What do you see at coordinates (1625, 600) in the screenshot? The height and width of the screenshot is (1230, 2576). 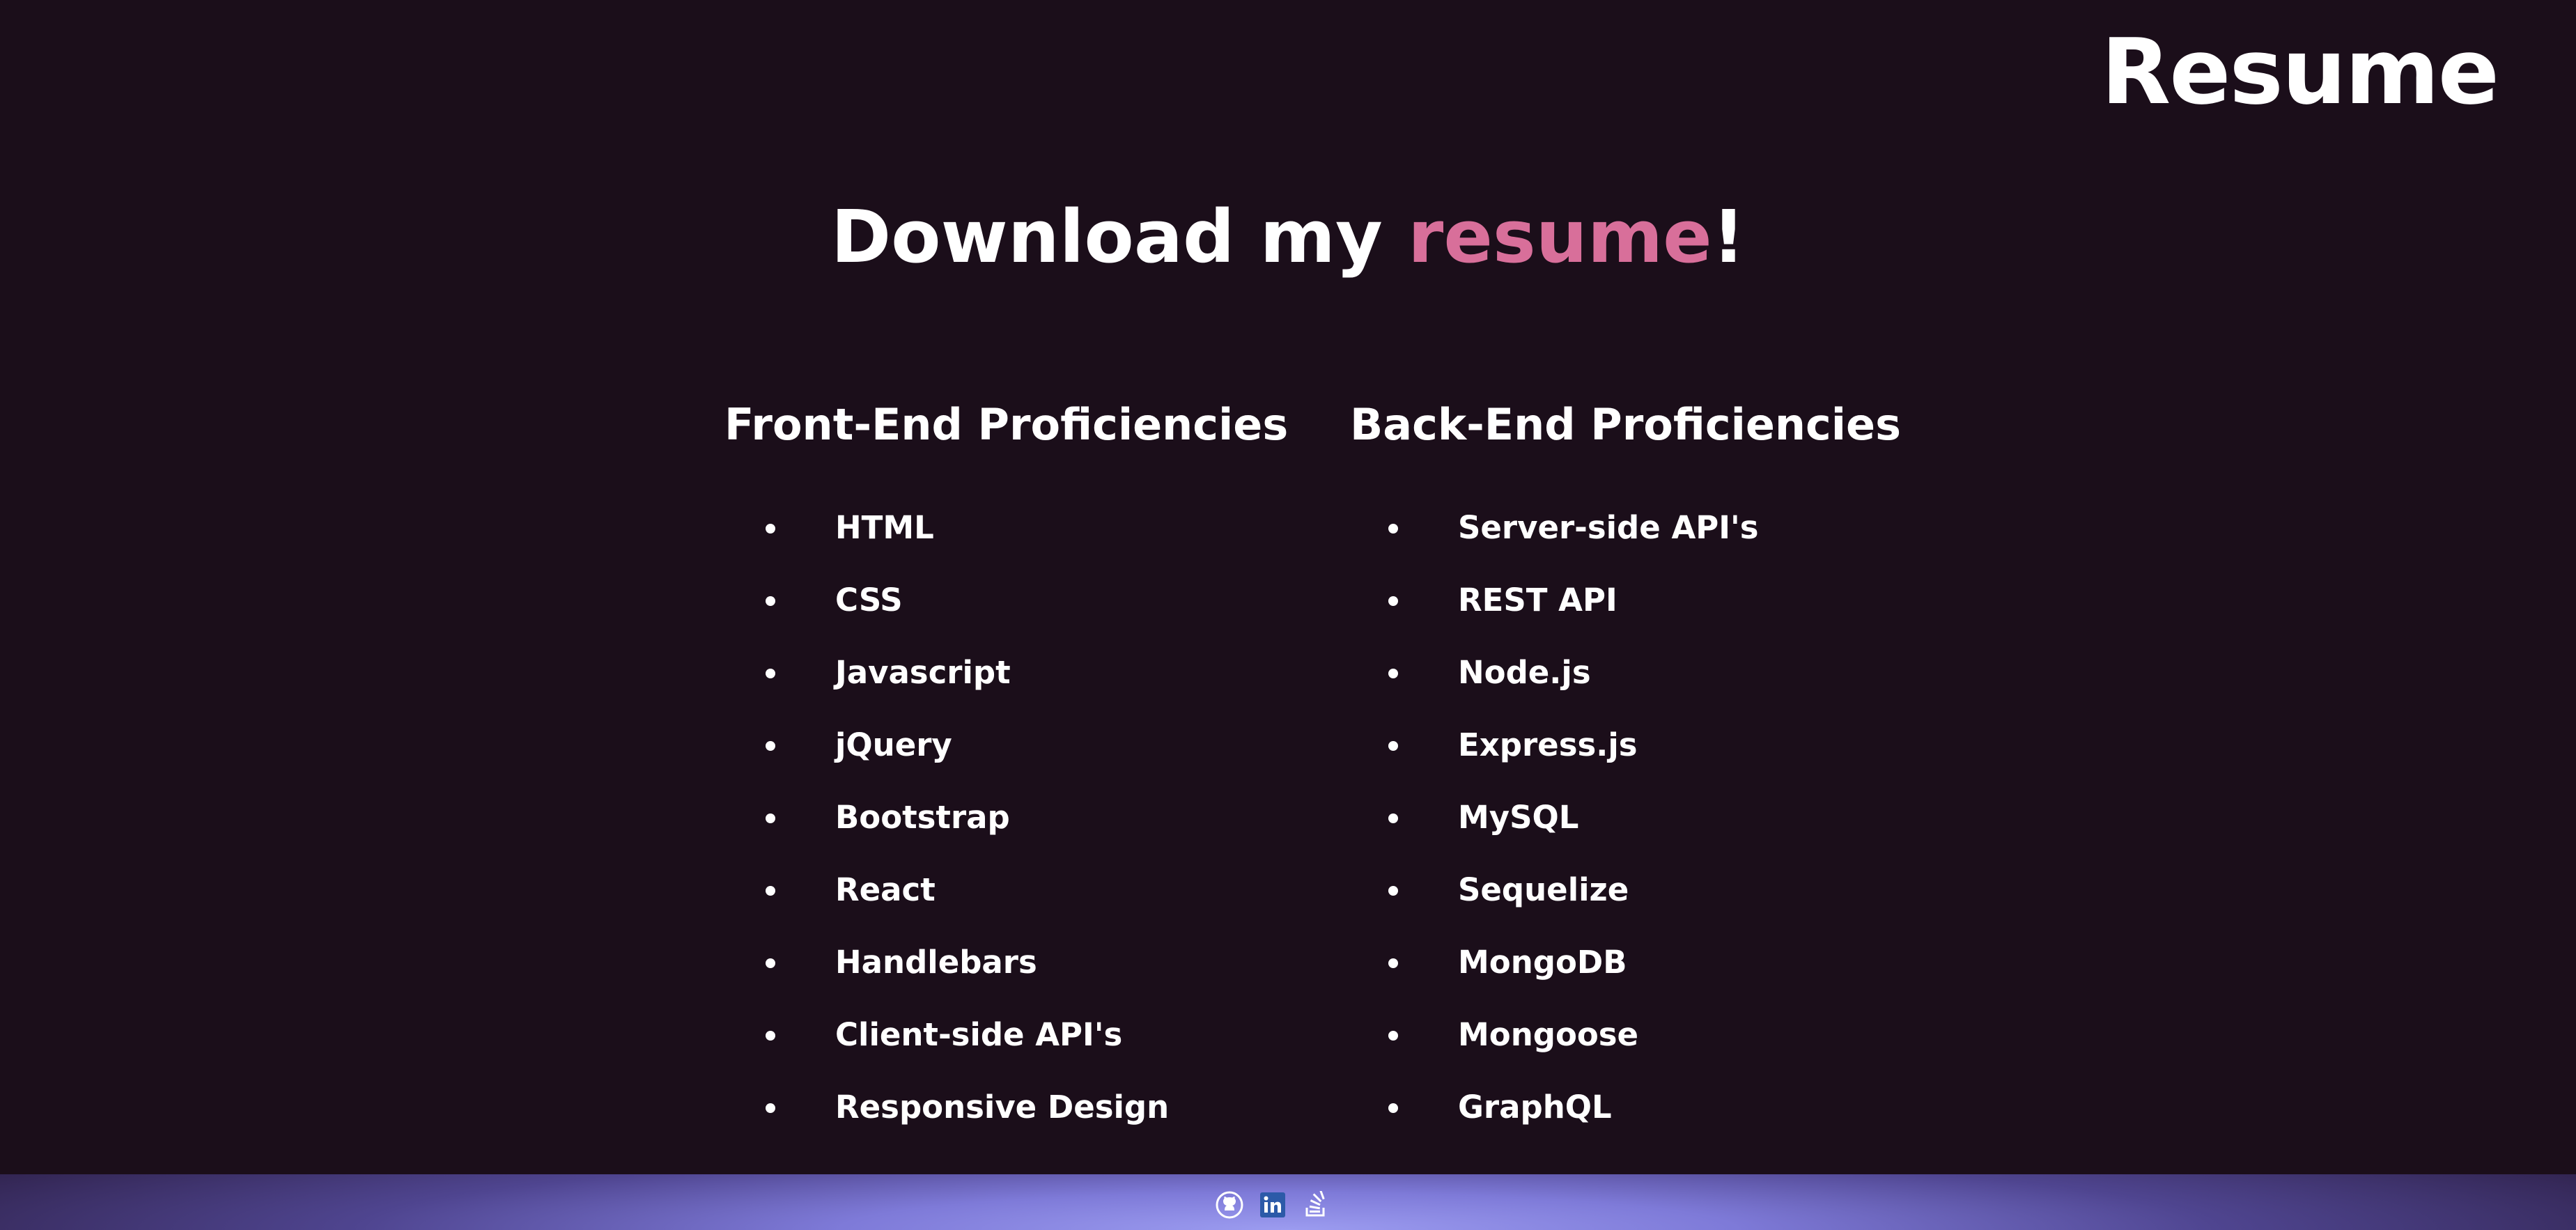 I see `list-item: REST API` at bounding box center [1625, 600].